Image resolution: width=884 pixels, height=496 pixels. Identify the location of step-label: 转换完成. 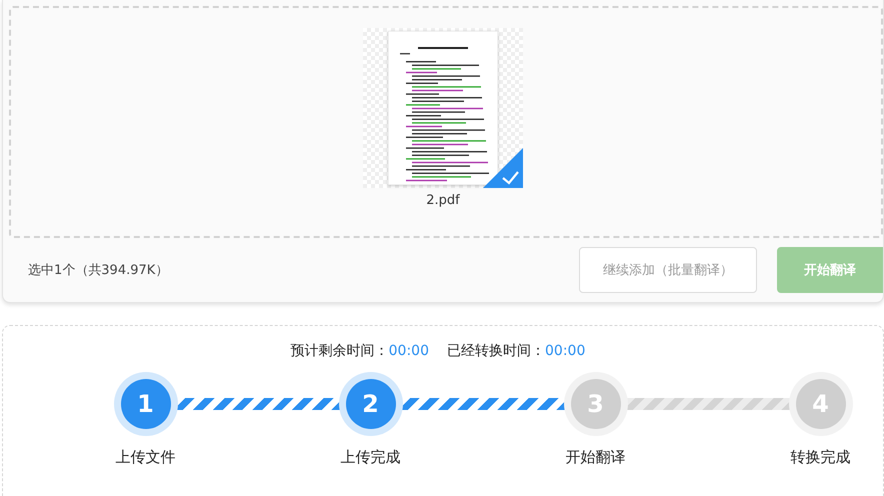
(820, 457).